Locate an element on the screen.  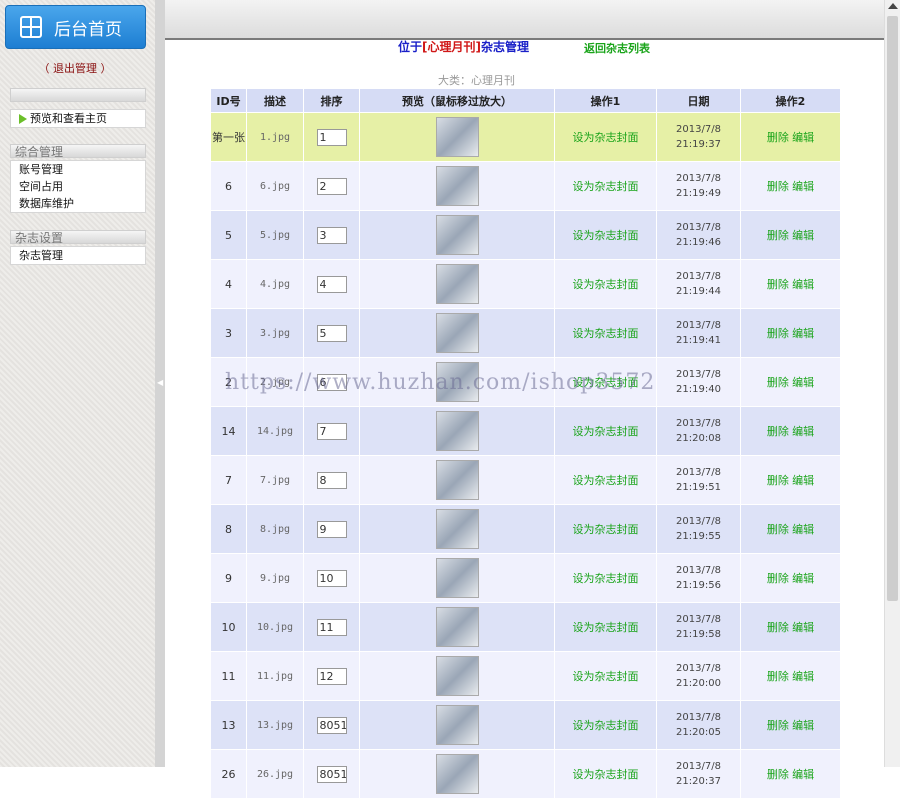
sidebar-item-space-usage: 空间占用 is located at coordinates (78, 186).